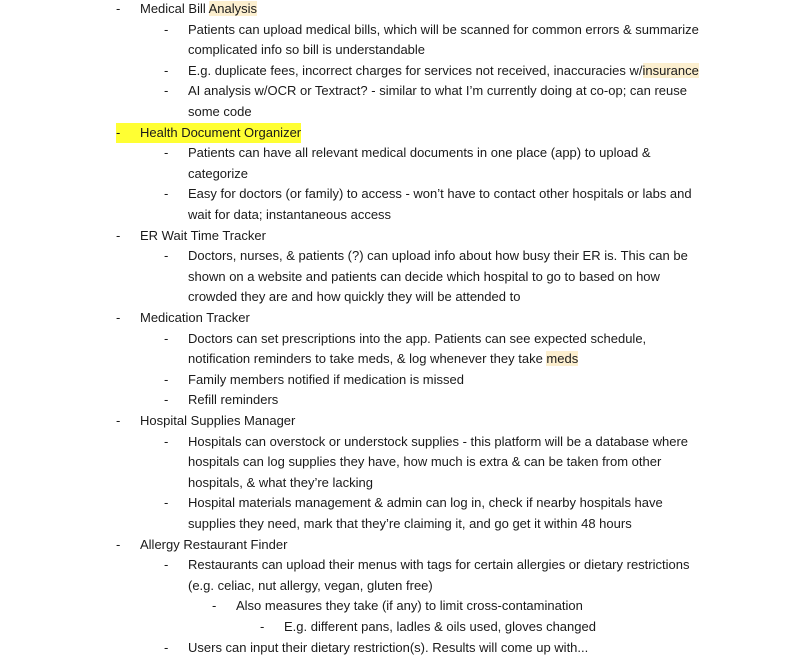 The width and height of the screenshot is (793, 658). I want to click on list-item-text: Refill reminders, so click(233, 400).